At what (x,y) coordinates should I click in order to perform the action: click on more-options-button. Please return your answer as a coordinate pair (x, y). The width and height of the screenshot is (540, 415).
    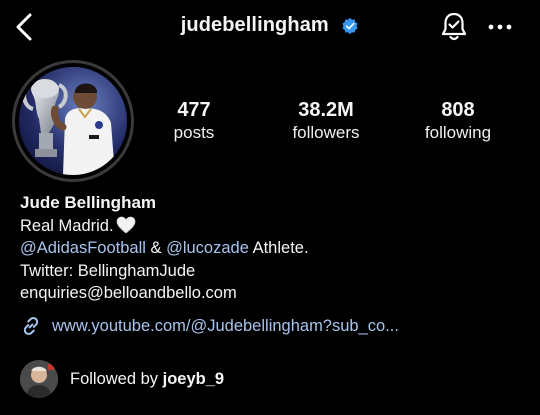
    Looking at the image, I should click on (500, 27).